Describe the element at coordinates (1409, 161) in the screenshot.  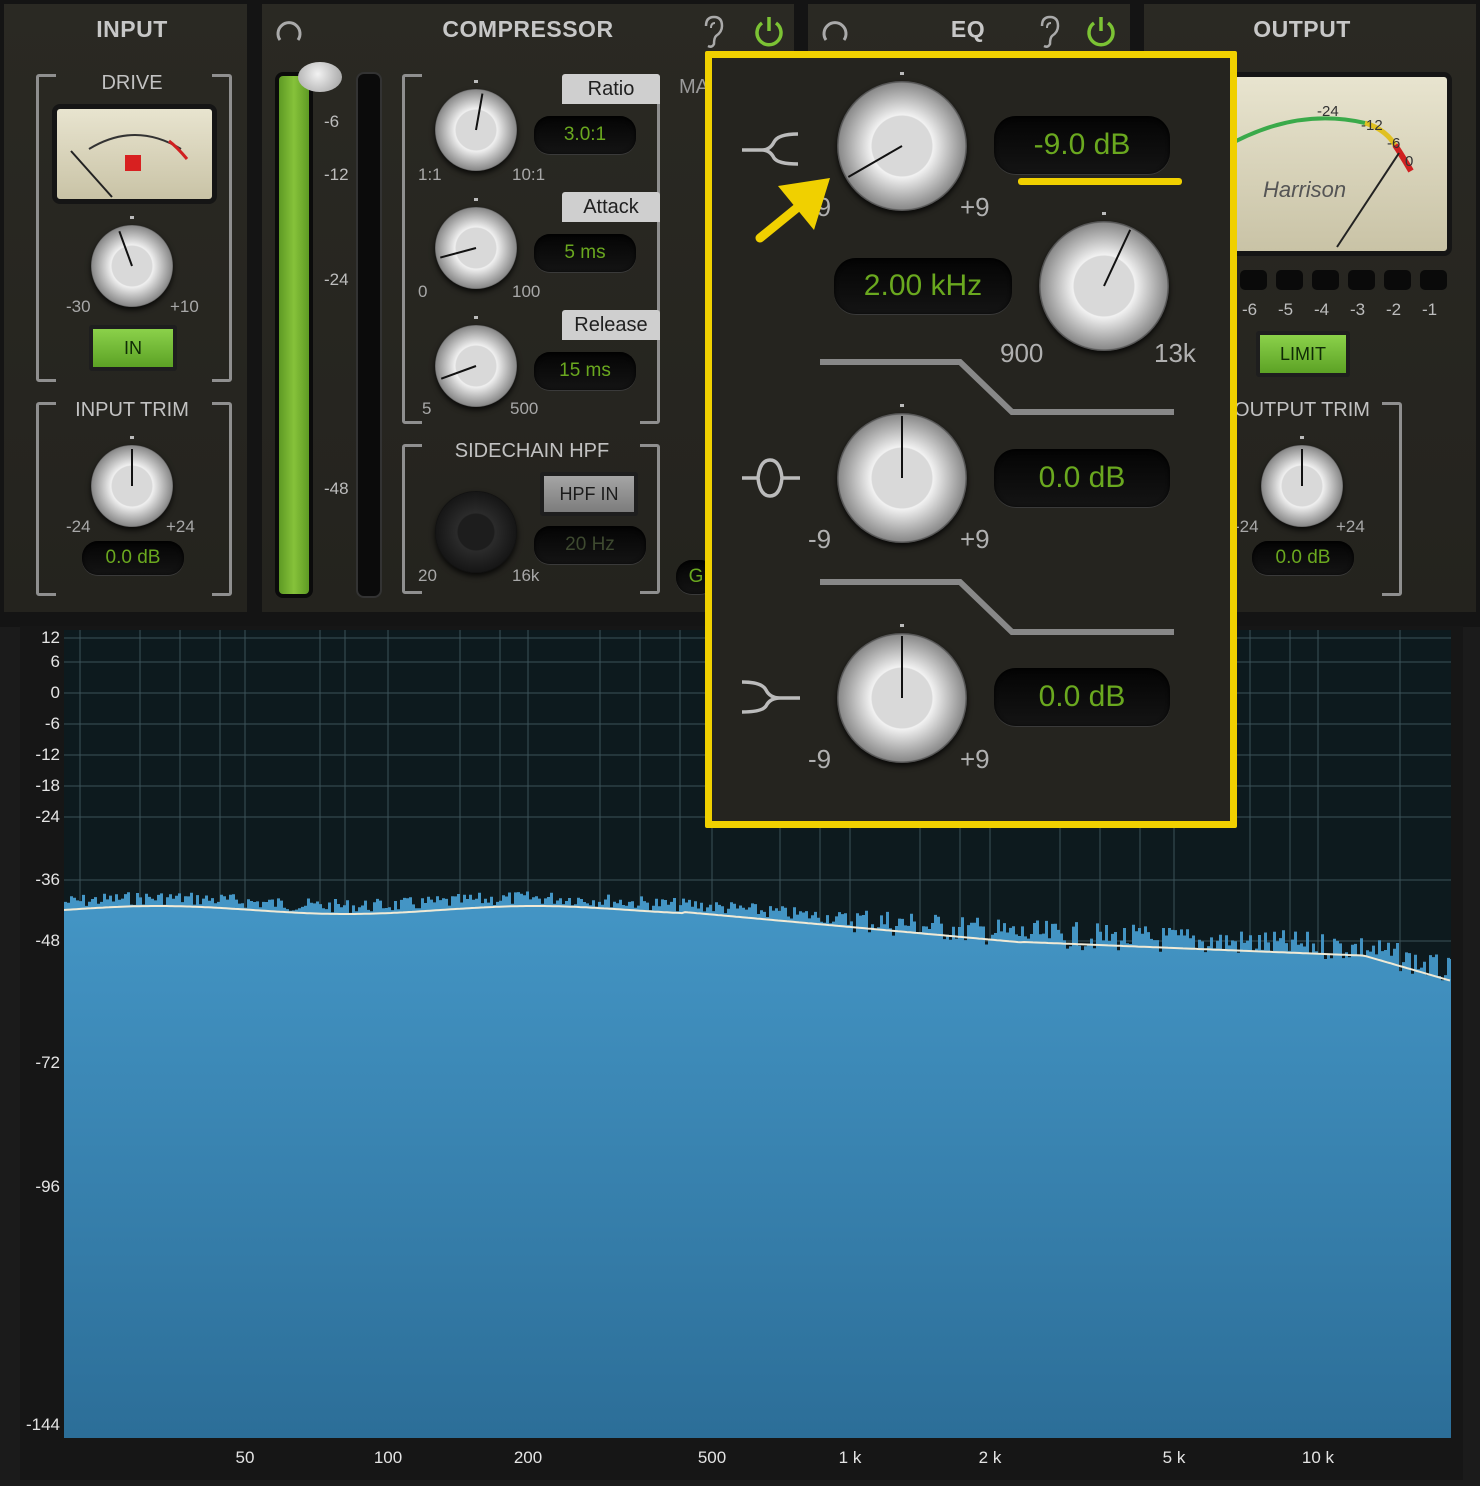
I see `vu-scale-label: 0` at that location.